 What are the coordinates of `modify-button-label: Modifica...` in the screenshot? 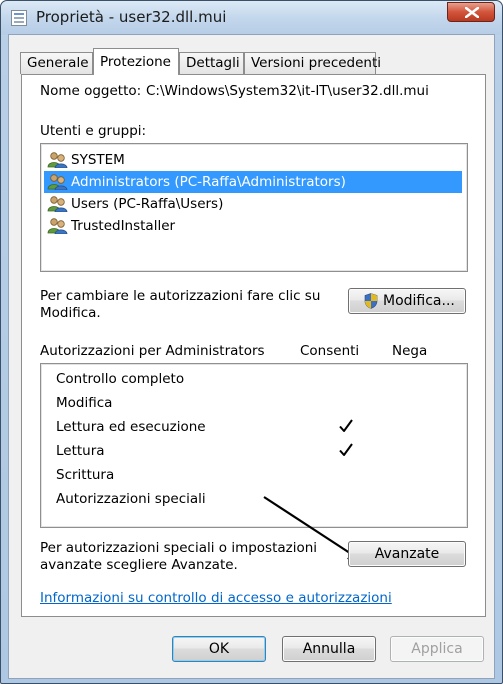 It's located at (419, 301).